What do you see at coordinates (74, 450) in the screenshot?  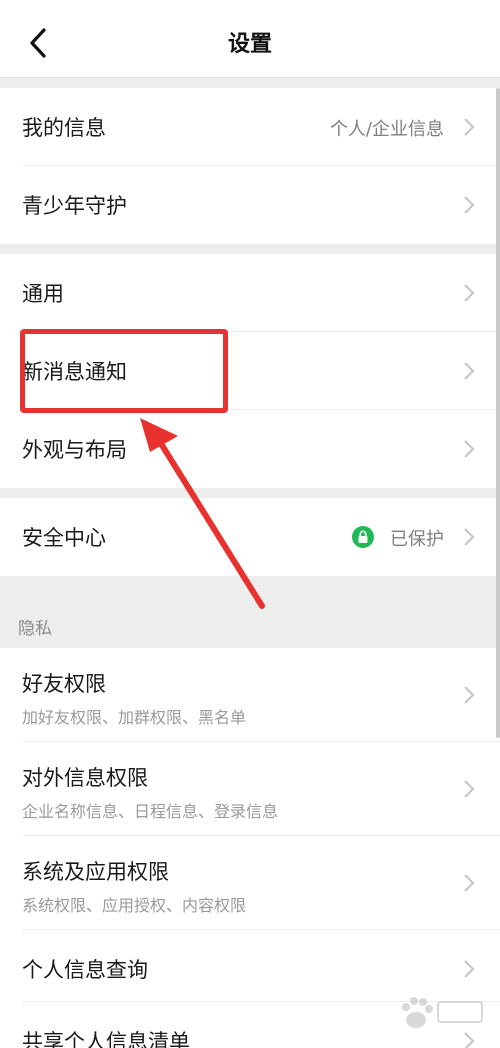 I see `settings-item-label: 外观与布局` at bounding box center [74, 450].